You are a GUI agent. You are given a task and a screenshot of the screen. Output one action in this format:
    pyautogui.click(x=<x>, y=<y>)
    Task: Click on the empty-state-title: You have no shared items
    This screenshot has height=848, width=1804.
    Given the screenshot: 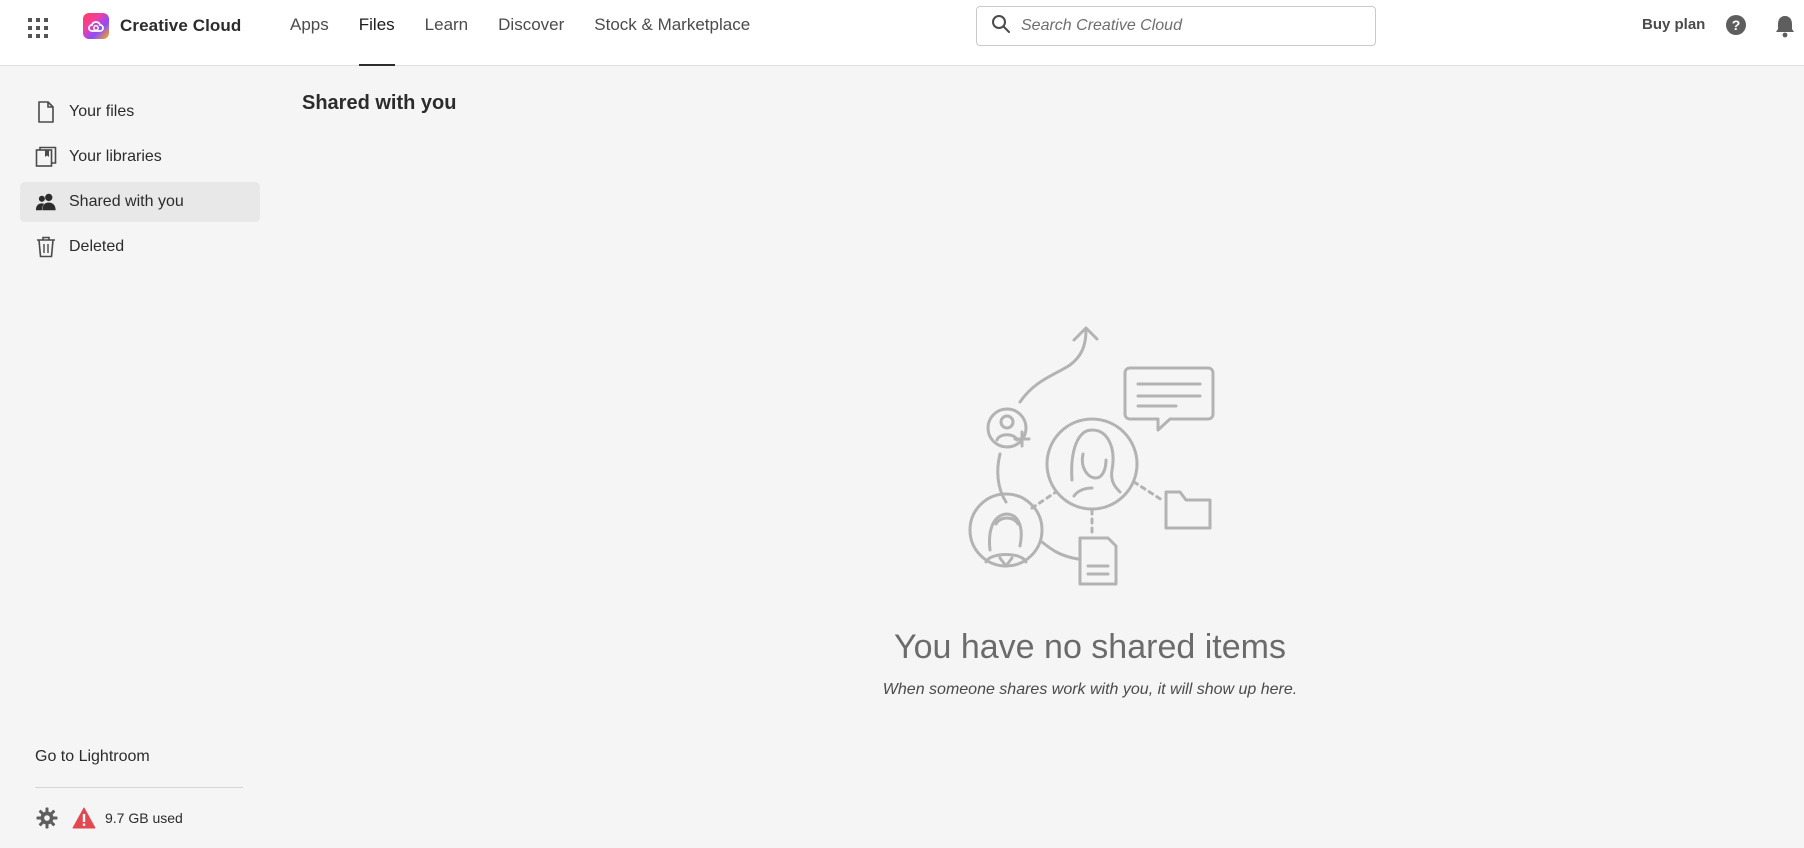 What is the action you would take?
    pyautogui.click(x=1090, y=647)
    